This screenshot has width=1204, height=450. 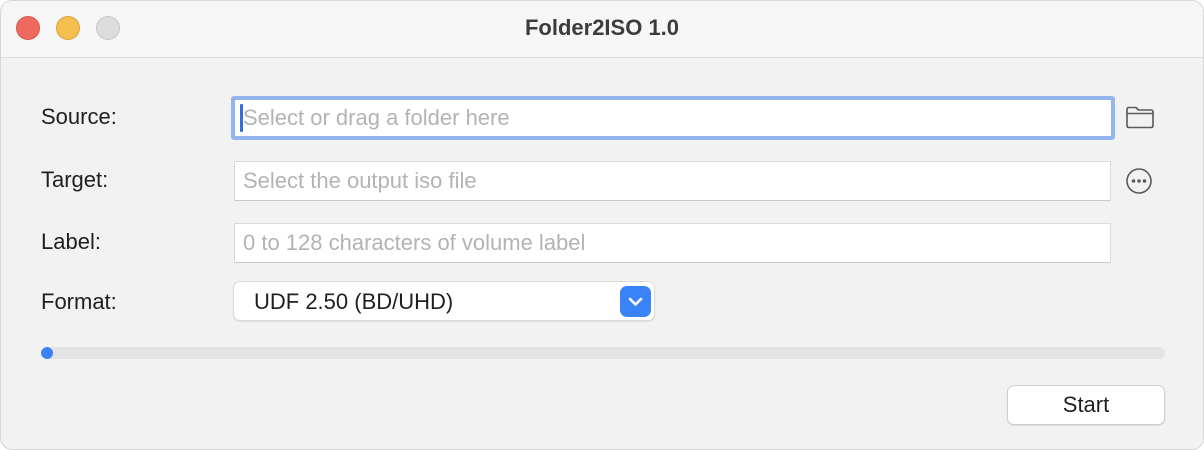 I want to click on progress-bar, so click(x=603, y=353).